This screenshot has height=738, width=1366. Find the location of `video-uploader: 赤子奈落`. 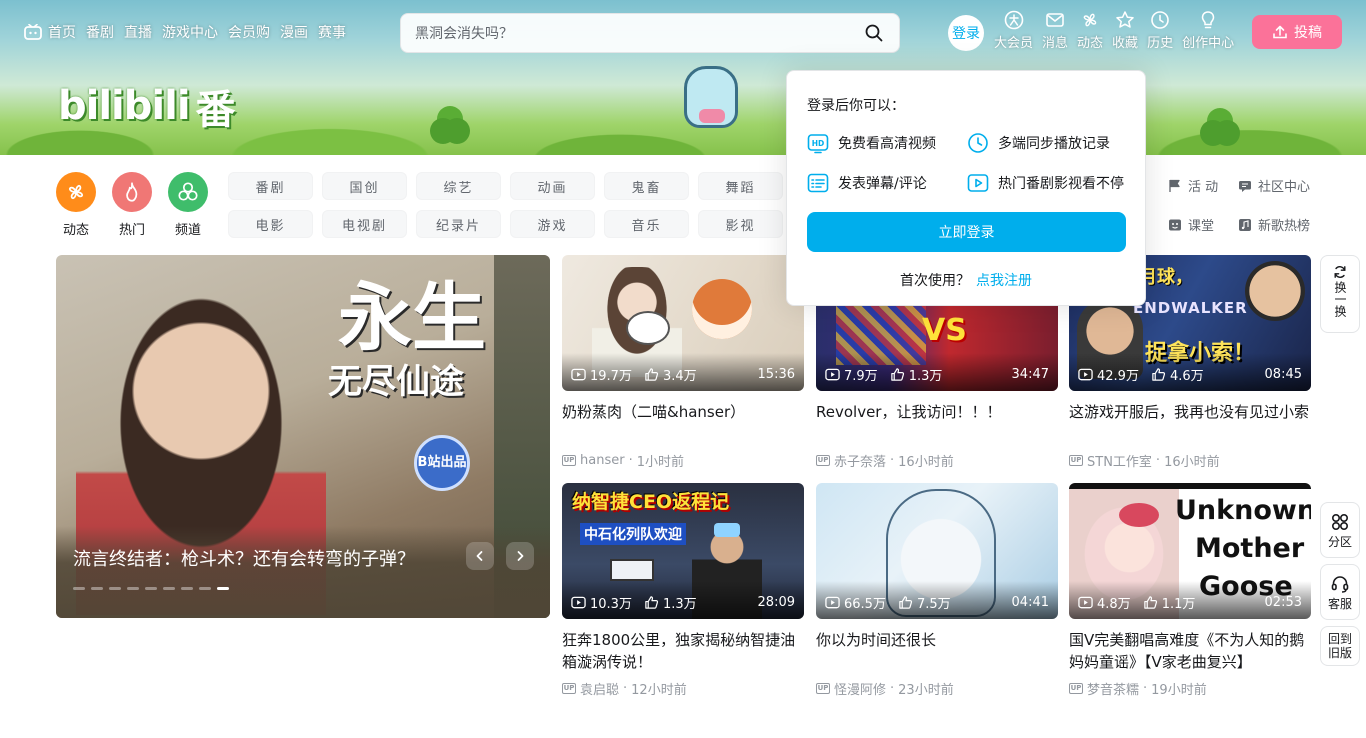

video-uploader: 赤子奈落 is located at coordinates (860, 460).